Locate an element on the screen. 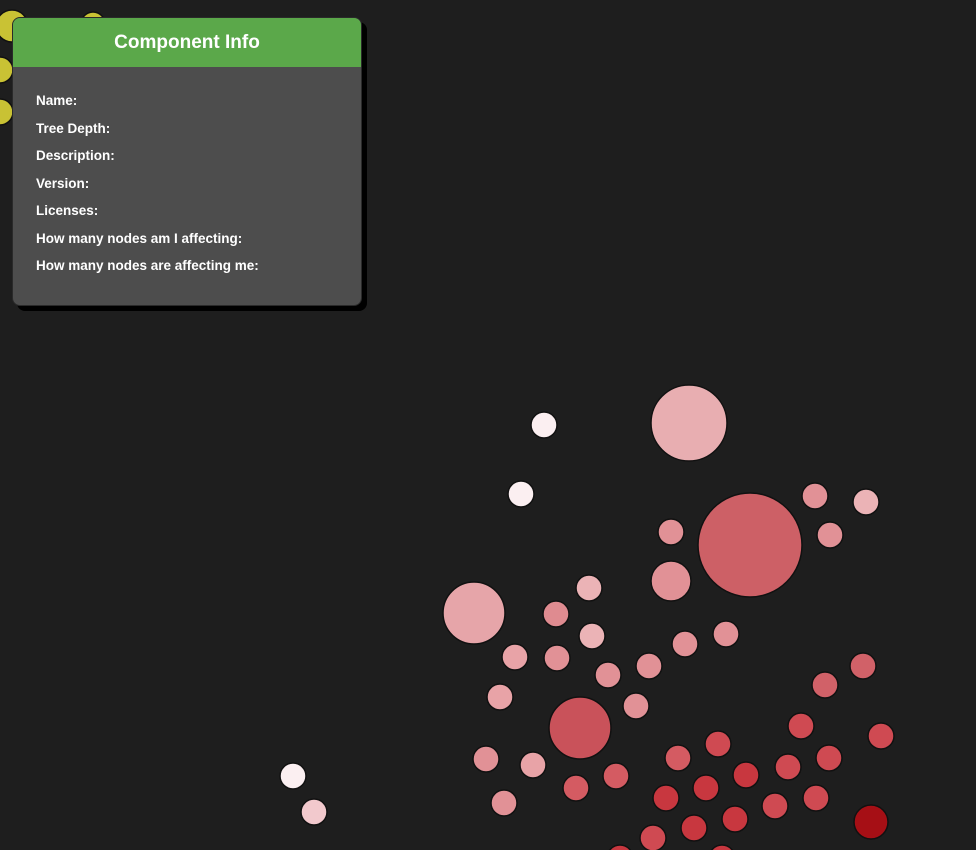  field-version-label: Version: is located at coordinates (63, 183).